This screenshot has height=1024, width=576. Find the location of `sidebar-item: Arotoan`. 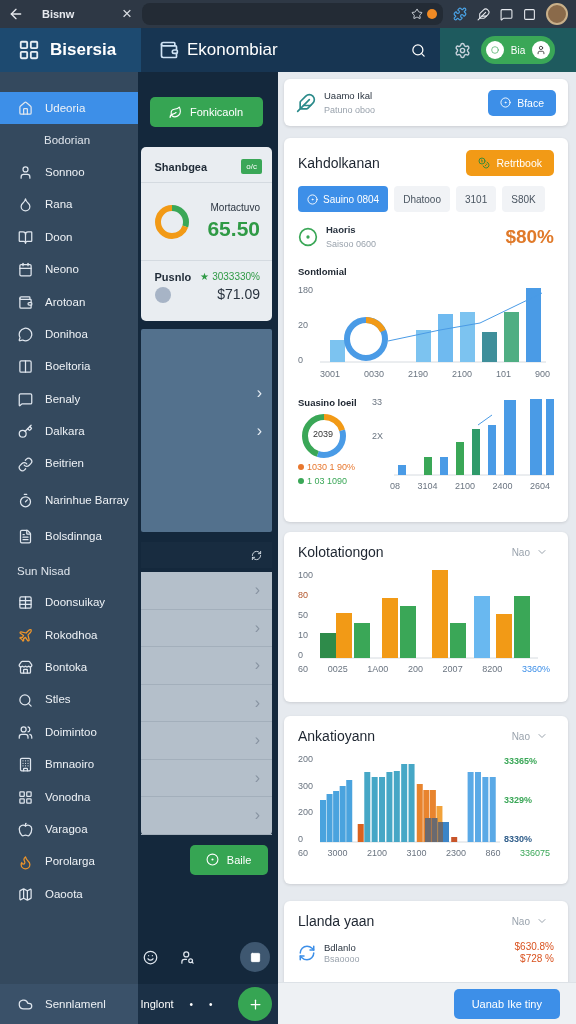

sidebar-item: Arotoan is located at coordinates (69, 302).